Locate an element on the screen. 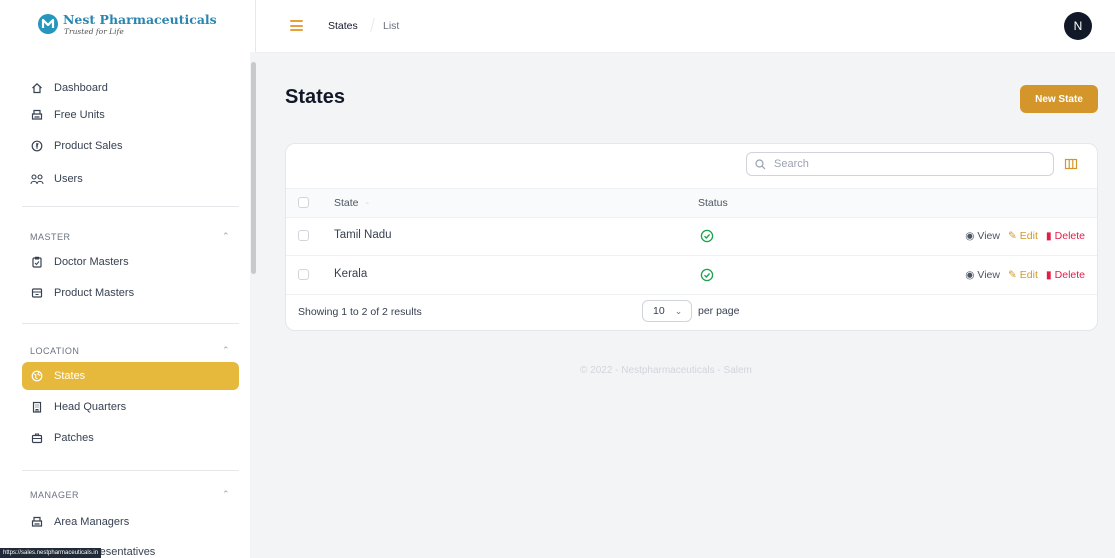 The height and width of the screenshot is (558, 1115). breadcrumb-states: States is located at coordinates (343, 26).